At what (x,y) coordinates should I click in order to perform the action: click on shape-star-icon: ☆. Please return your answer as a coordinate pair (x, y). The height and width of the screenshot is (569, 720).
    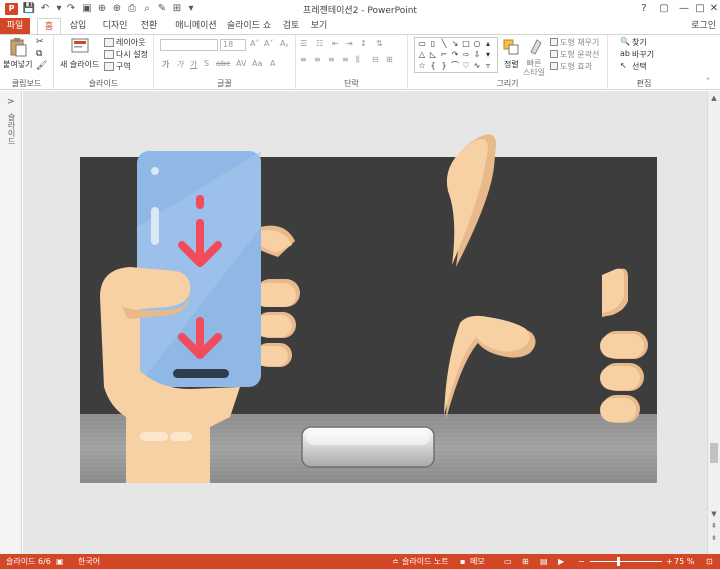
    Looking at the image, I should click on (422, 65).